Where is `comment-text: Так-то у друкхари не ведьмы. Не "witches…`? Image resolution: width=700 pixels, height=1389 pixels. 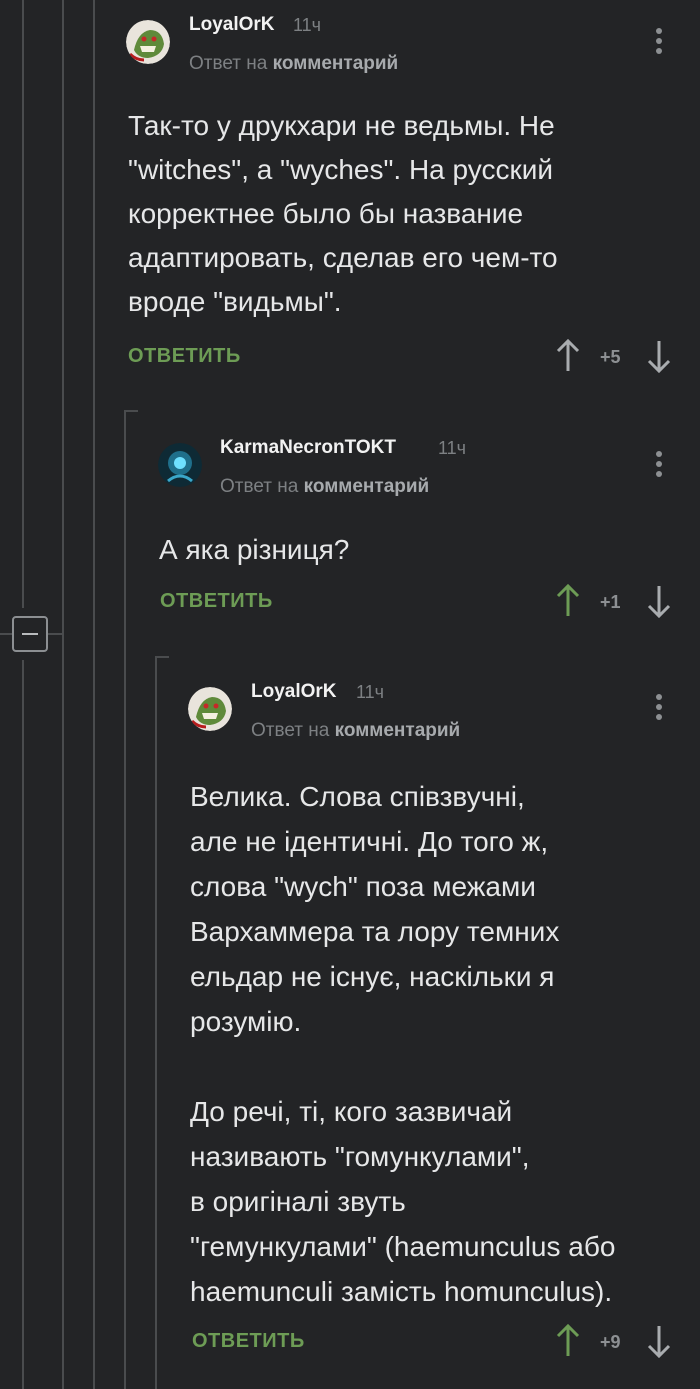 comment-text: Так-то у друкхари не ведьмы. Не "witches… is located at coordinates (343, 213).